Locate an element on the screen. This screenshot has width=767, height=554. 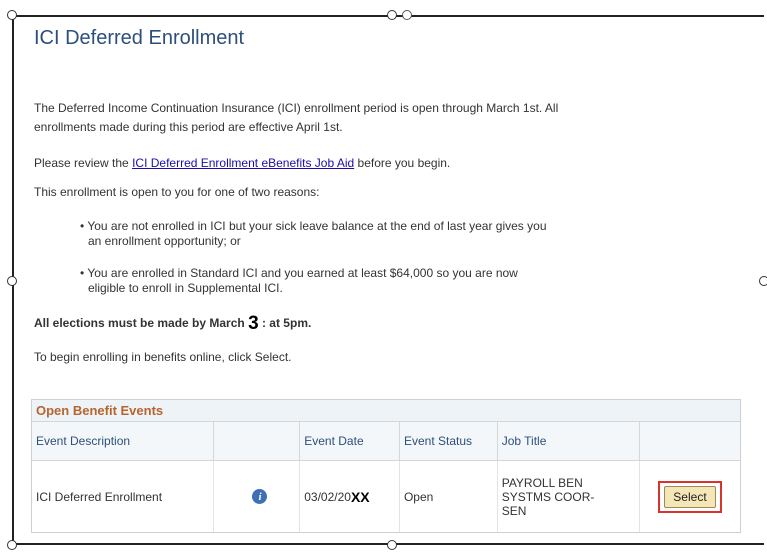
cell-event-description: ICI Deferred Enrollment is located at coordinates (123, 496).